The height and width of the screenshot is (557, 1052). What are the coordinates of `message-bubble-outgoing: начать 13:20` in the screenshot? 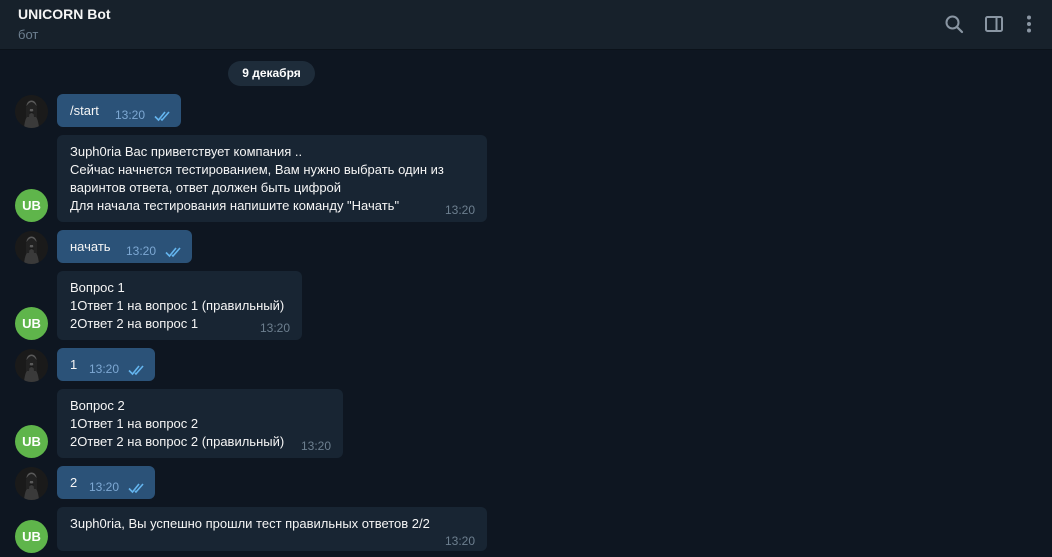 It's located at (124, 246).